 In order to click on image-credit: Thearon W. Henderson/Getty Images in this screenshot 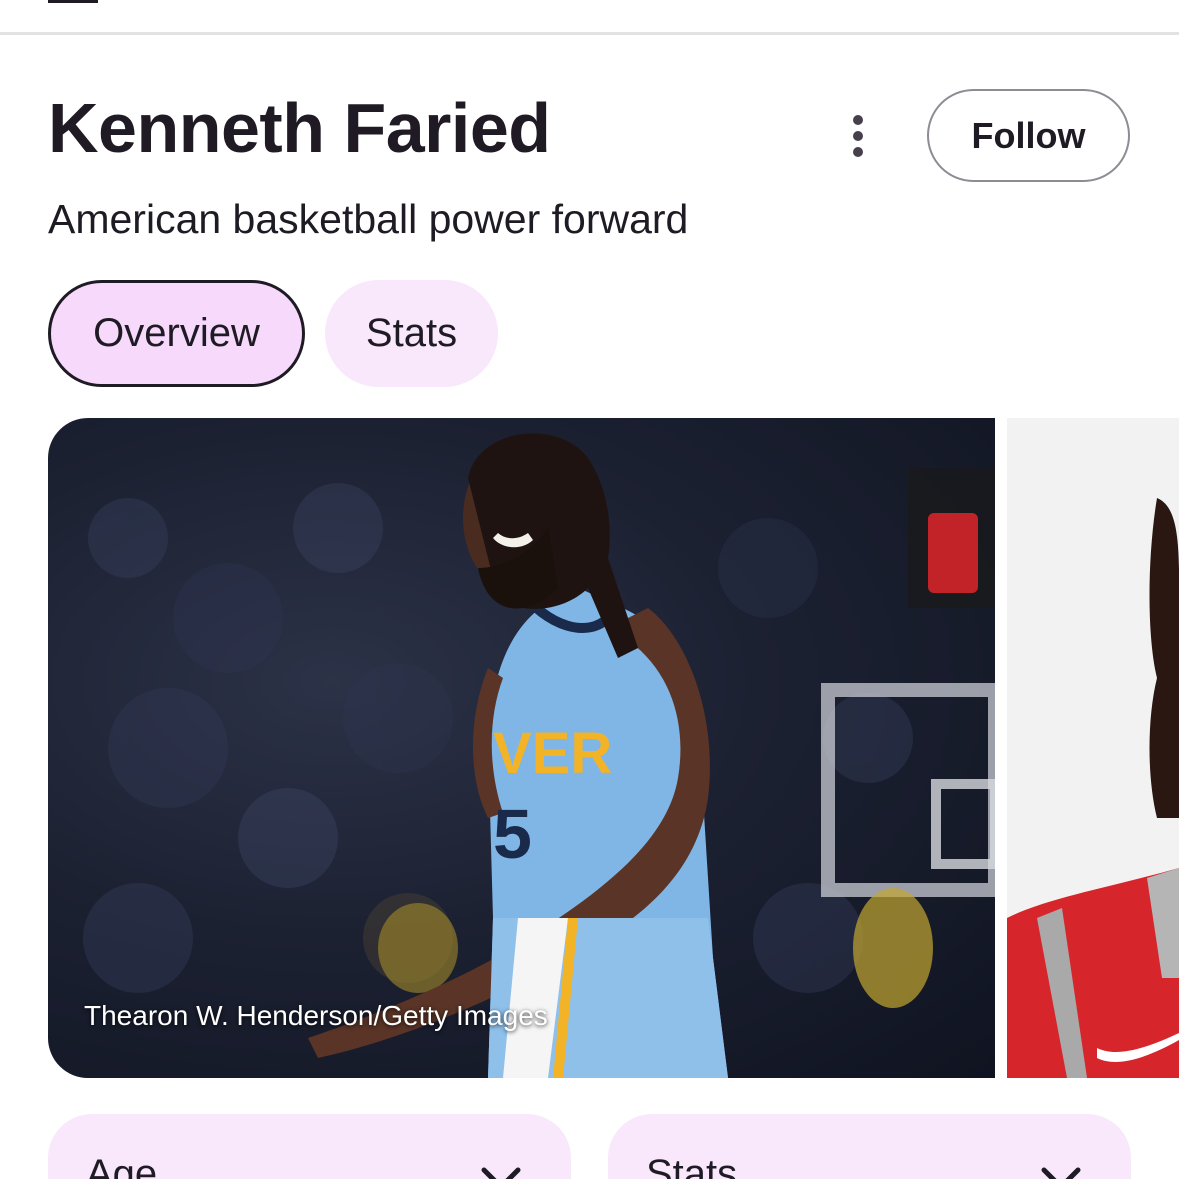, I will do `click(316, 1015)`.